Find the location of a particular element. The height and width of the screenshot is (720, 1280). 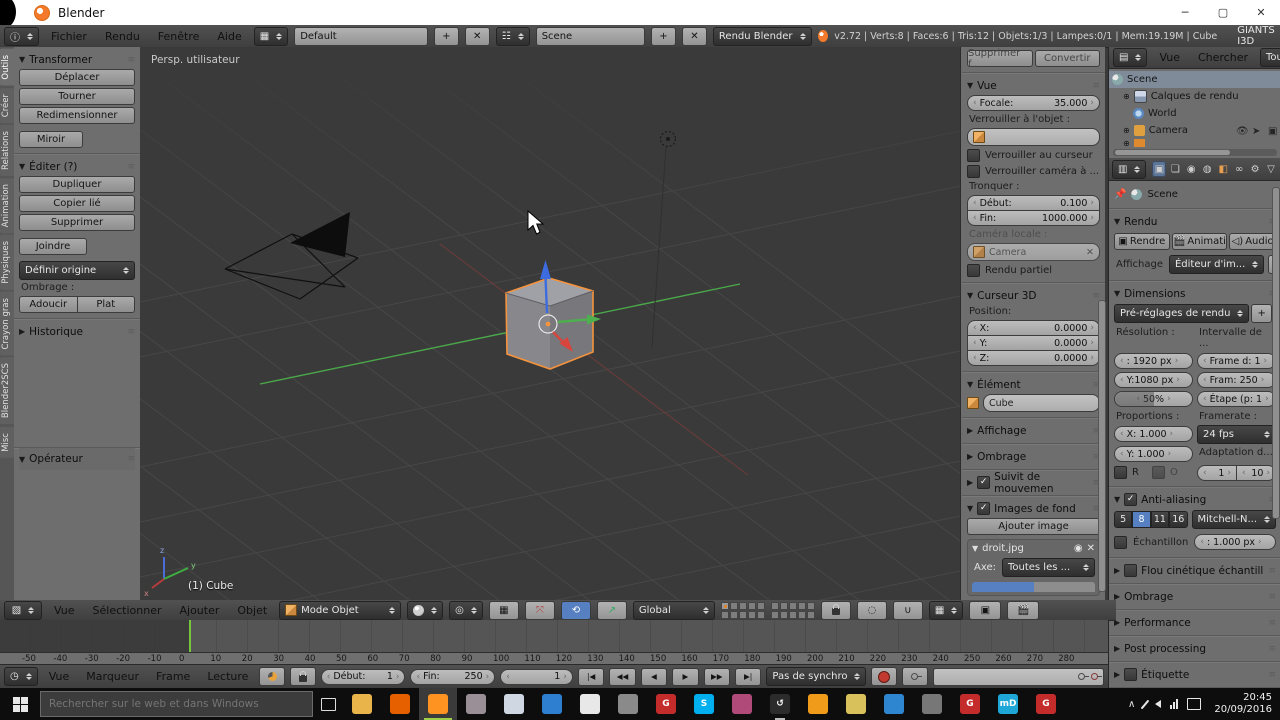

task-view-button is located at coordinates (328, 704).